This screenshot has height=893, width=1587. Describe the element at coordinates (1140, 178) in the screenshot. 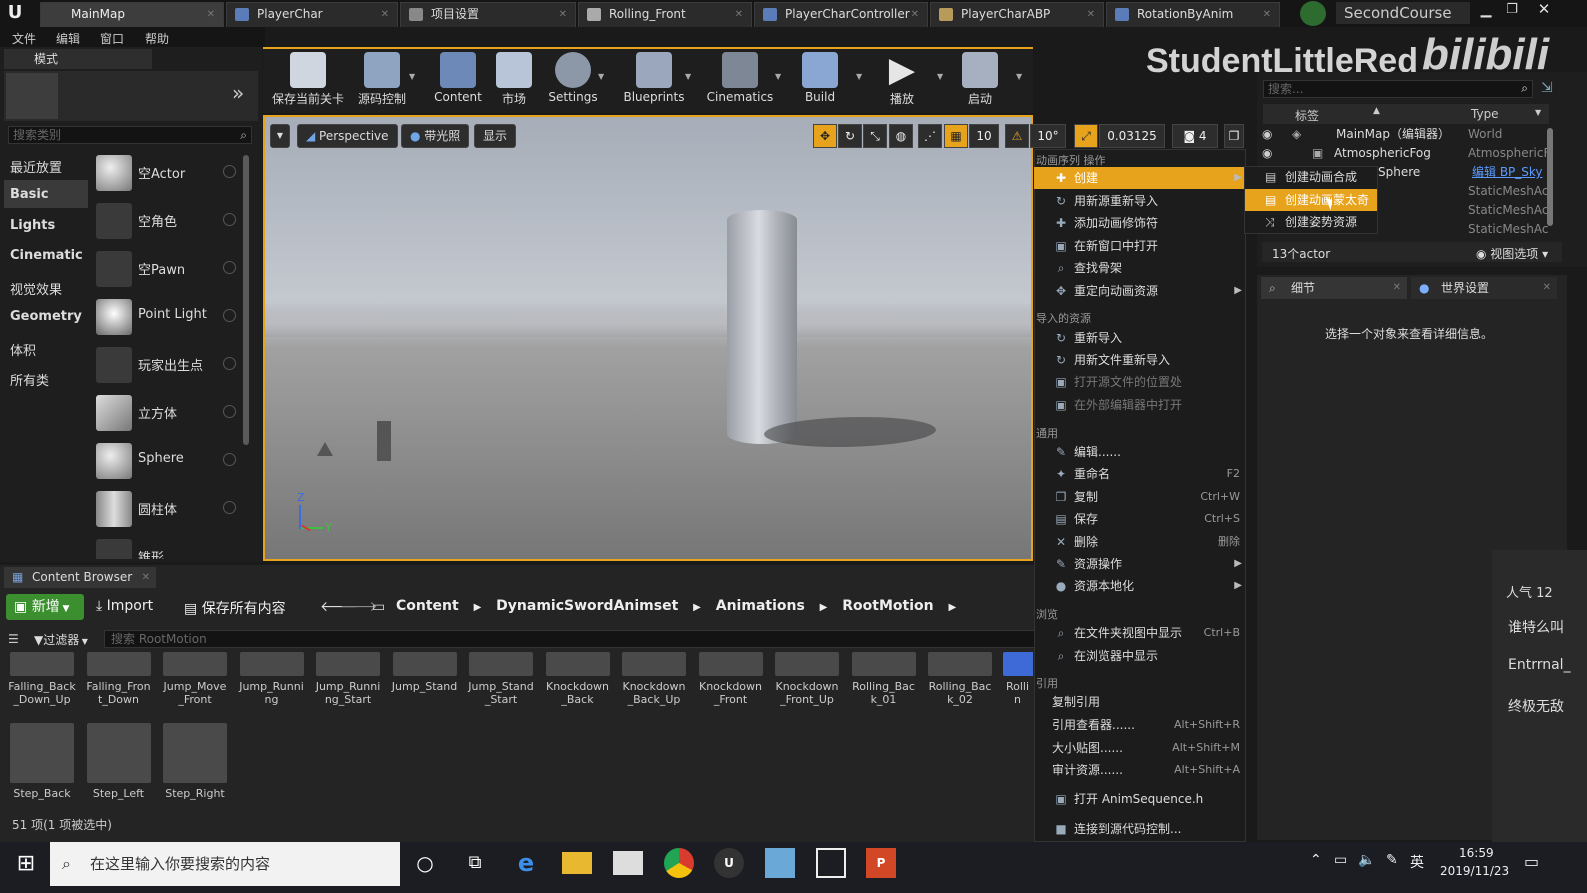

I see `menu-item-create: ✚ 创建 ▶` at that location.